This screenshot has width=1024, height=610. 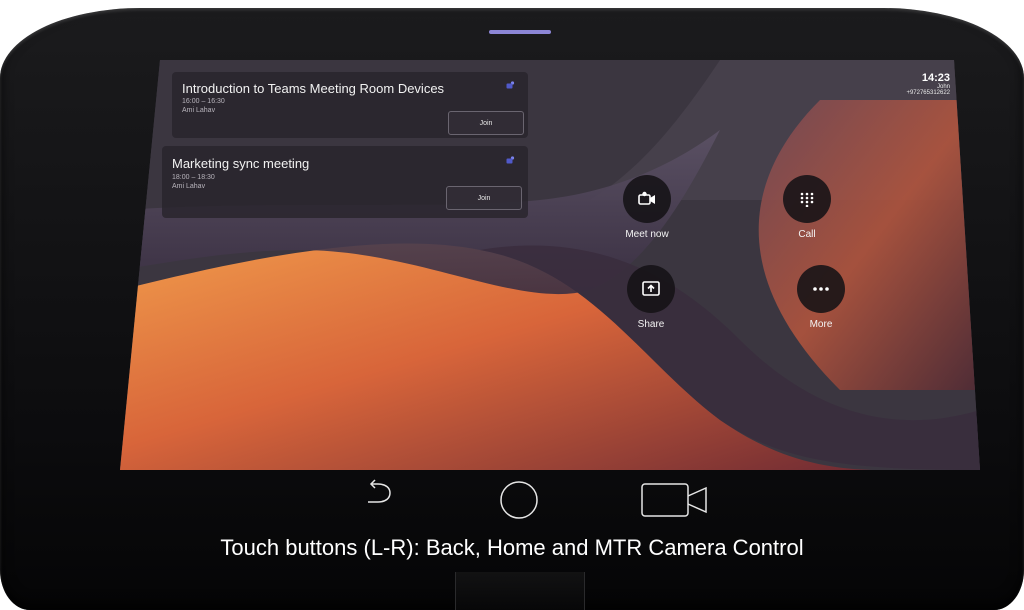 I want to click on phone-number: +972765312622, so click(x=928, y=93).